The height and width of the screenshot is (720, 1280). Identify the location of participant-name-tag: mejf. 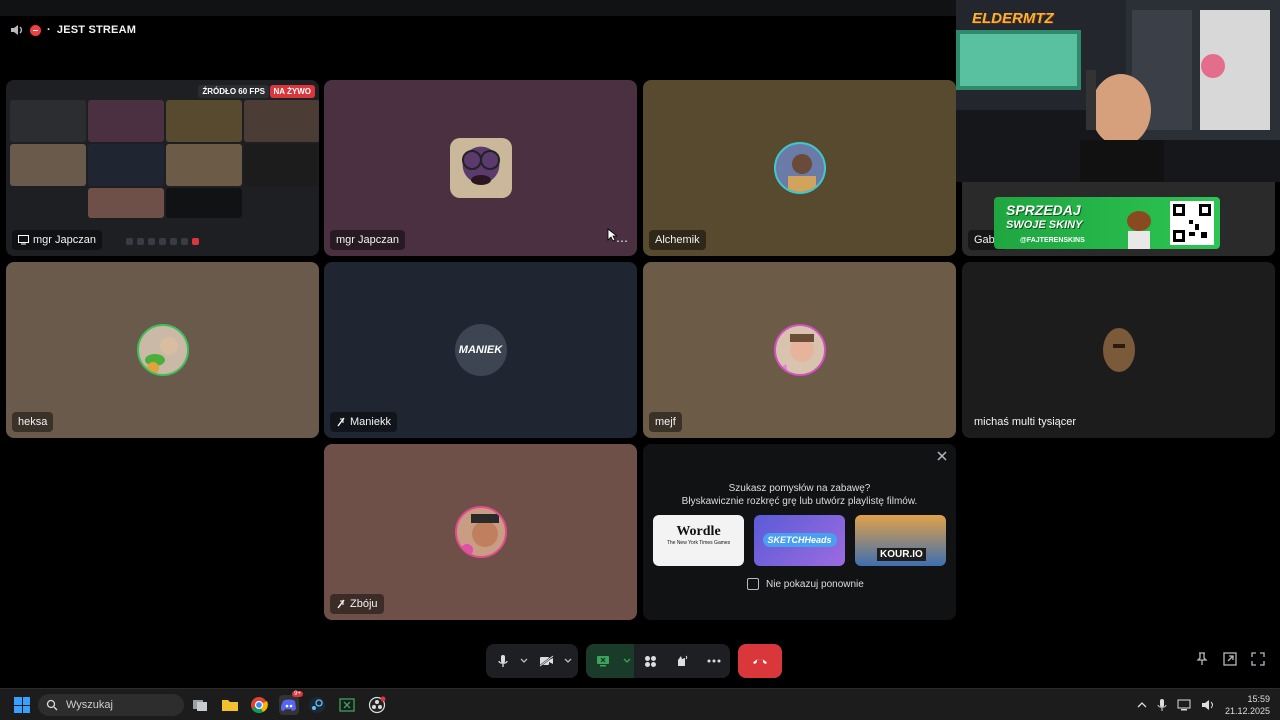
(665, 422).